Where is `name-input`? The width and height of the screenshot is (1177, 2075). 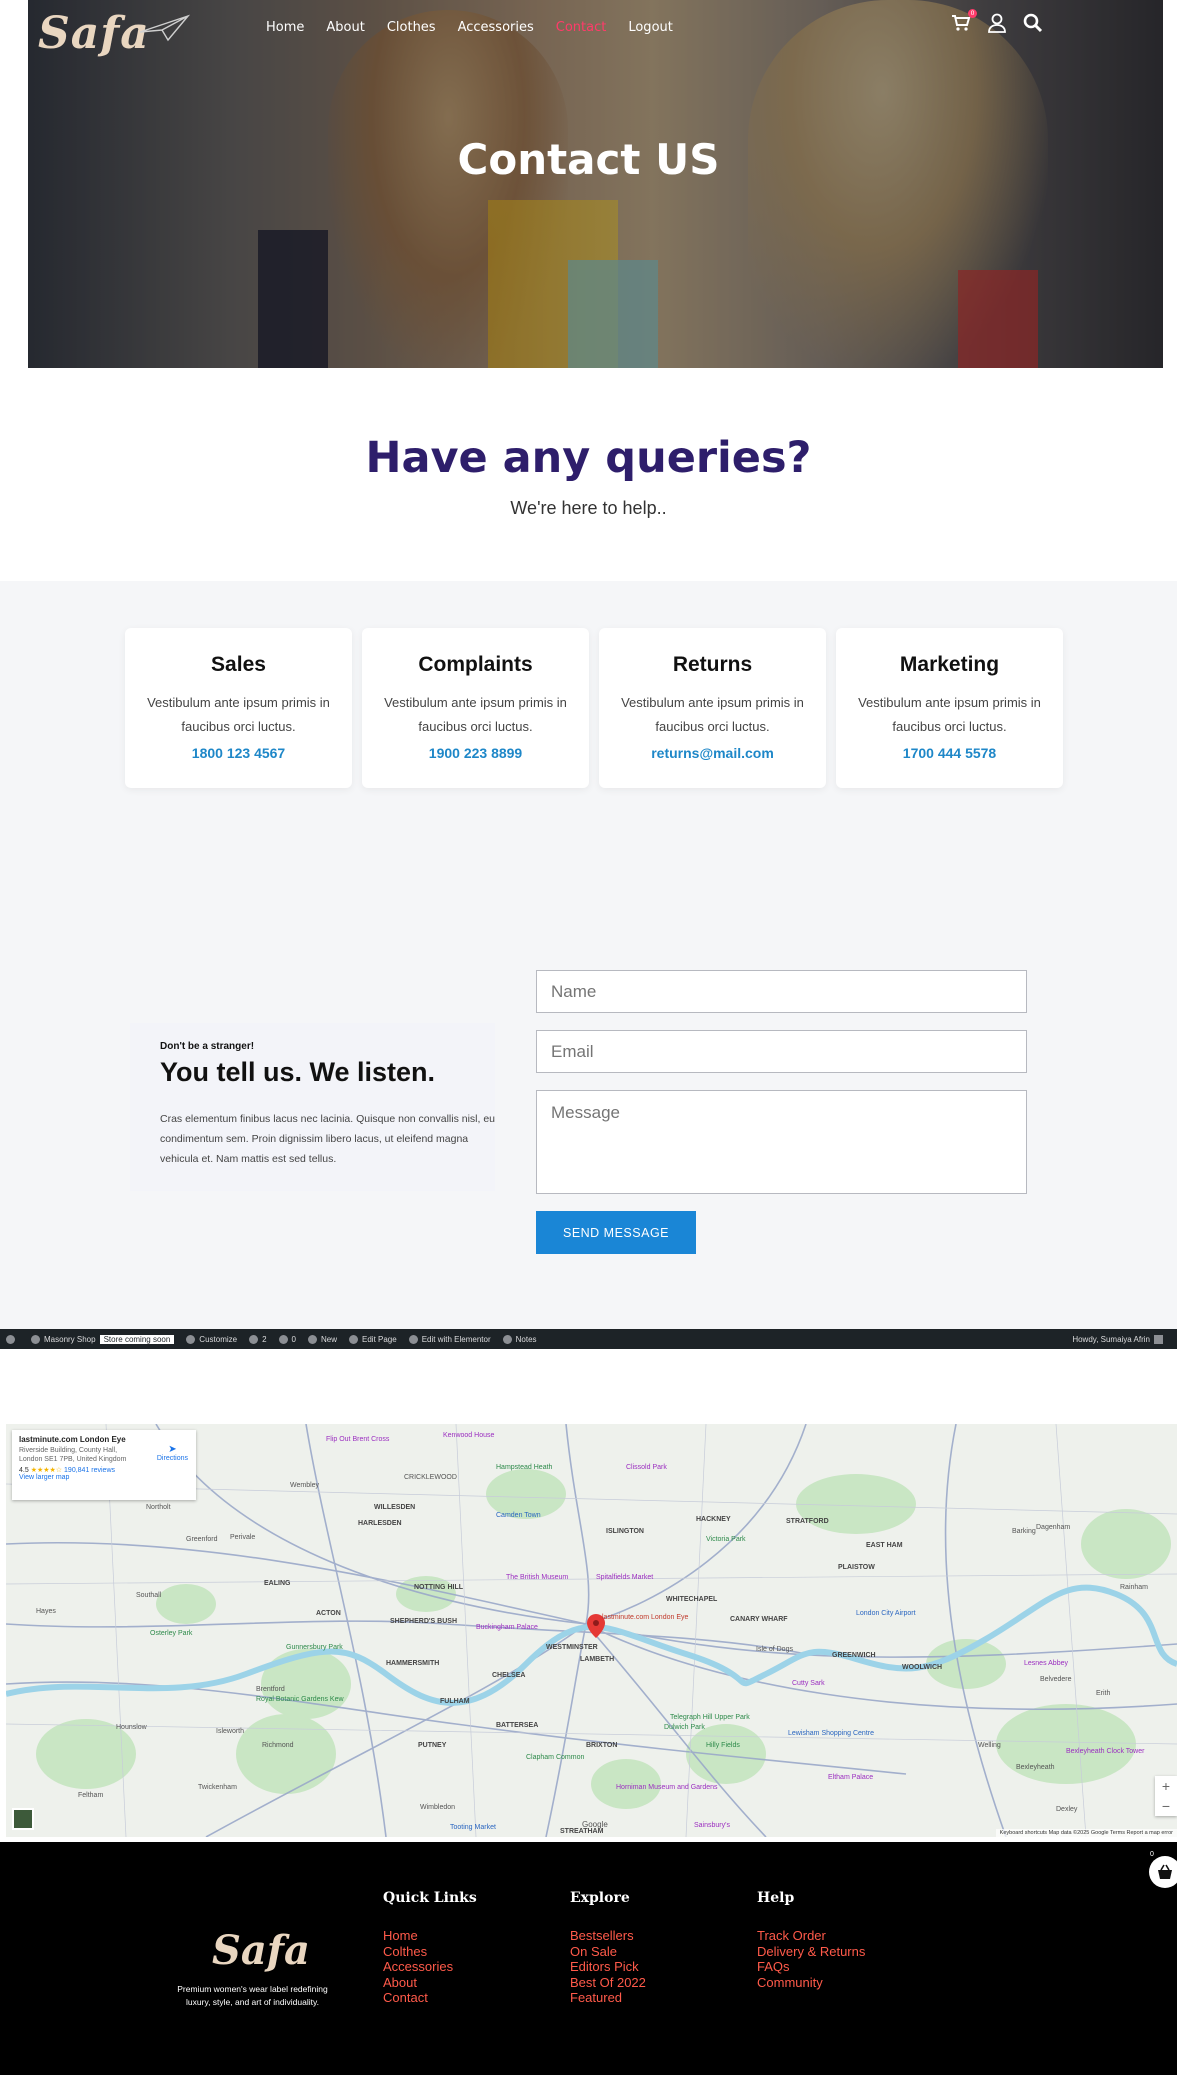 name-input is located at coordinates (781, 991).